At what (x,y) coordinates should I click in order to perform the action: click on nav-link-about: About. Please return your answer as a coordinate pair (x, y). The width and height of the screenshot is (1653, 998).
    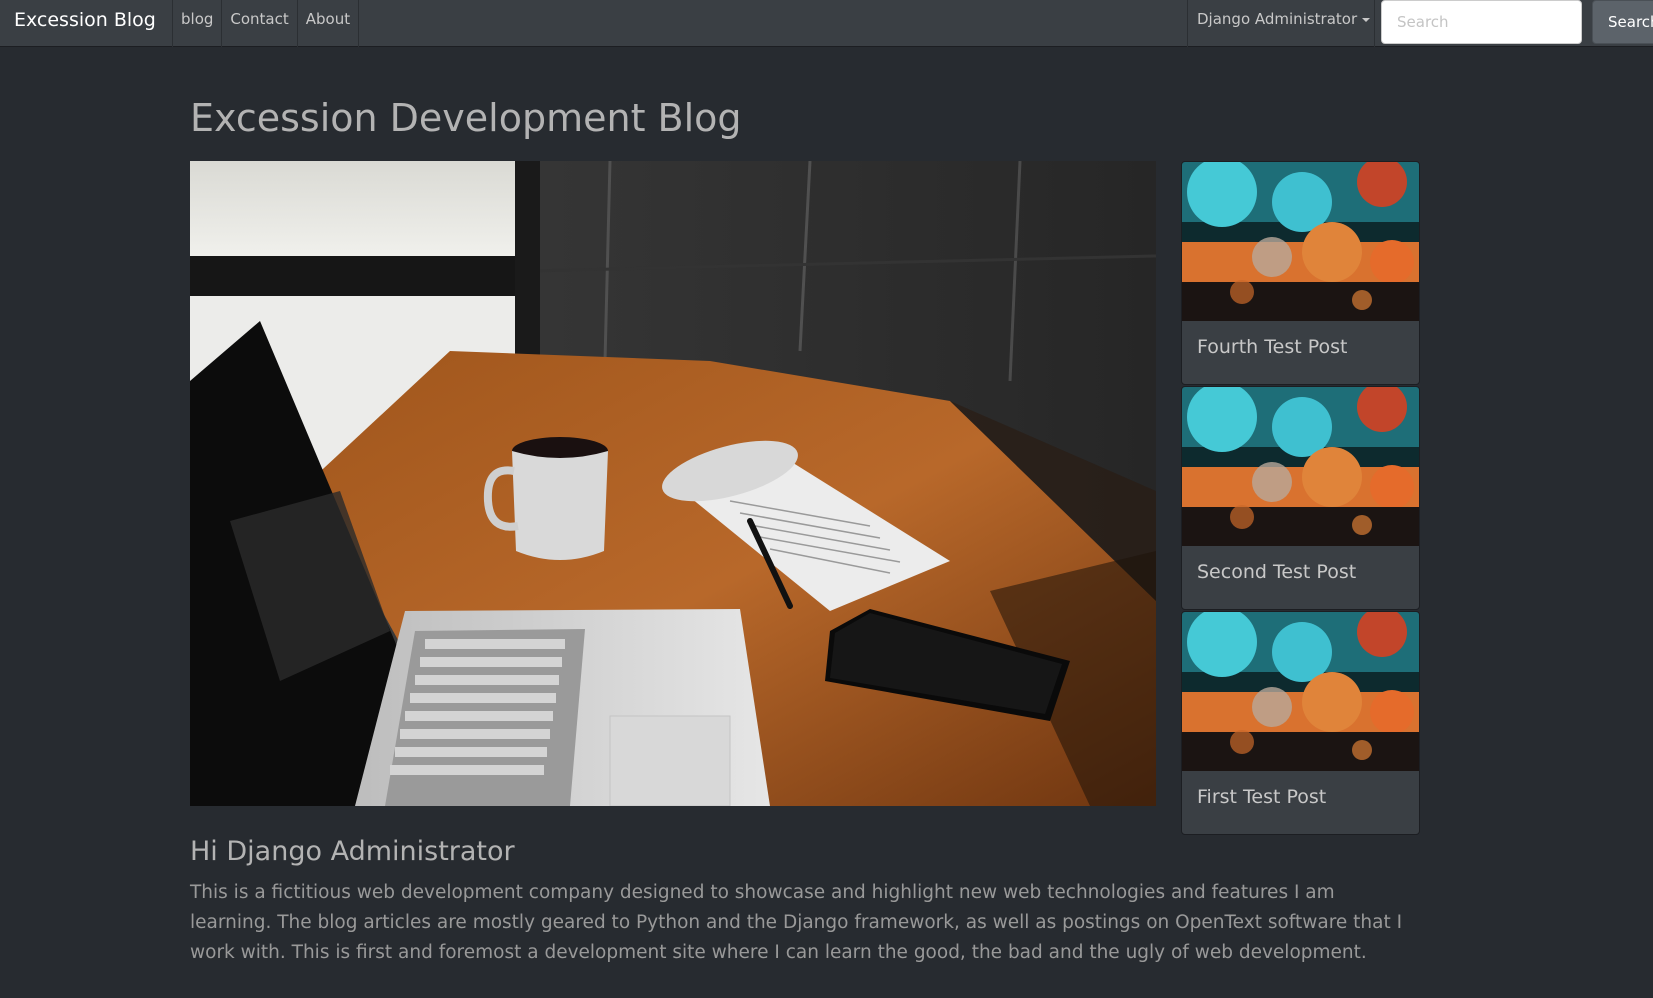
    Looking at the image, I should click on (328, 23).